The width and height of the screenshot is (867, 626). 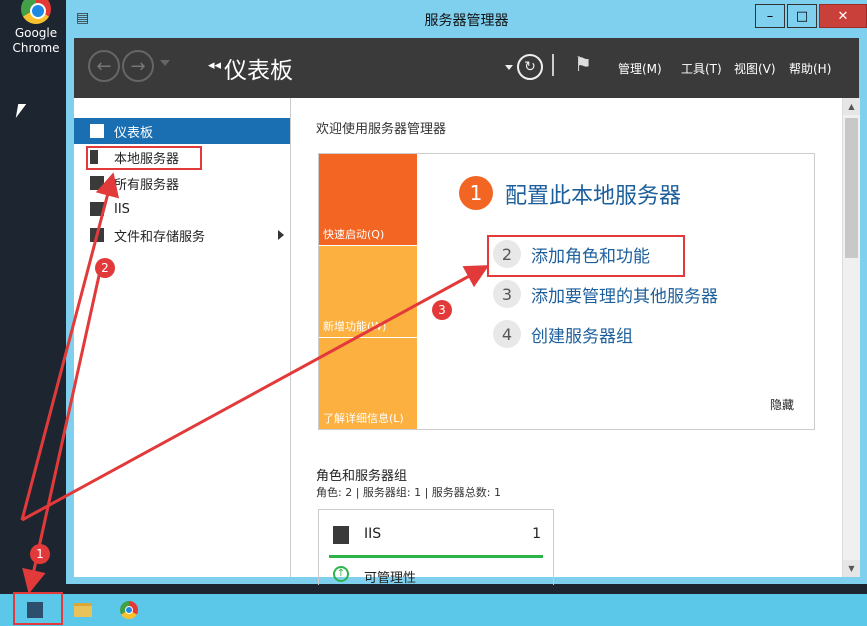 I want to click on taskbar-file-explorer, so click(x=83, y=610).